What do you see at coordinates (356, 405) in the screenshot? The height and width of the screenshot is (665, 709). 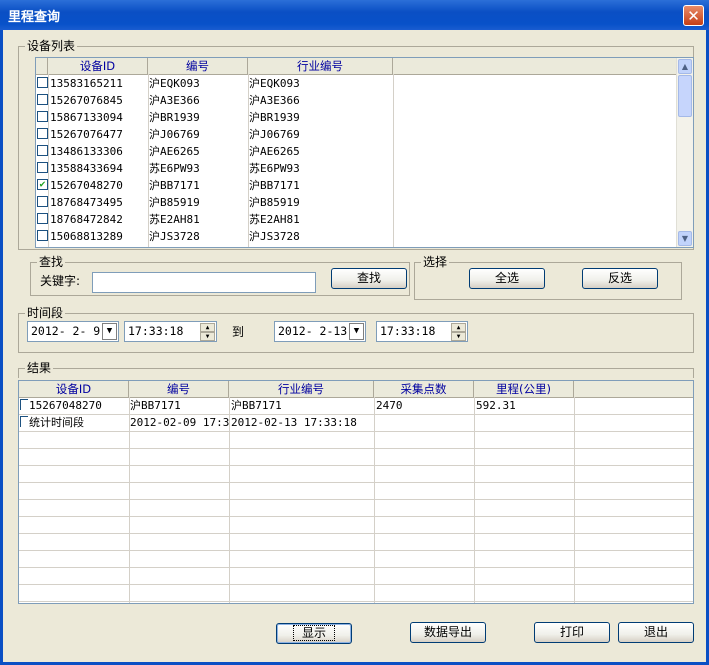 I see `result-row: 15267048270 沪BB7171 沪BB7171 2470 592.31` at bounding box center [356, 405].